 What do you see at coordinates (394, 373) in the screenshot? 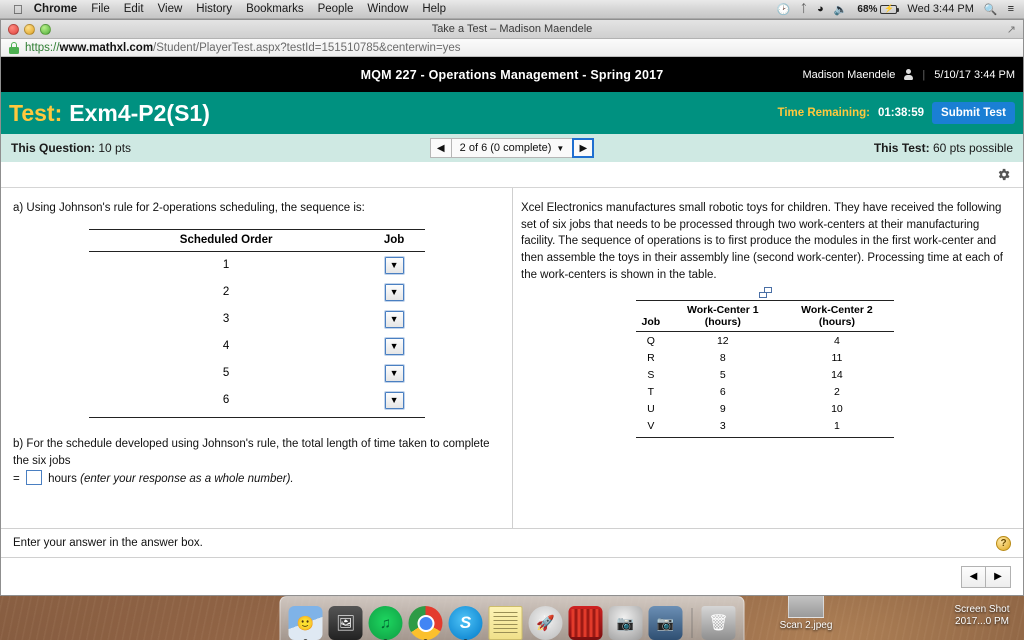
I see `job-dropdown-5: ▼` at bounding box center [394, 373].